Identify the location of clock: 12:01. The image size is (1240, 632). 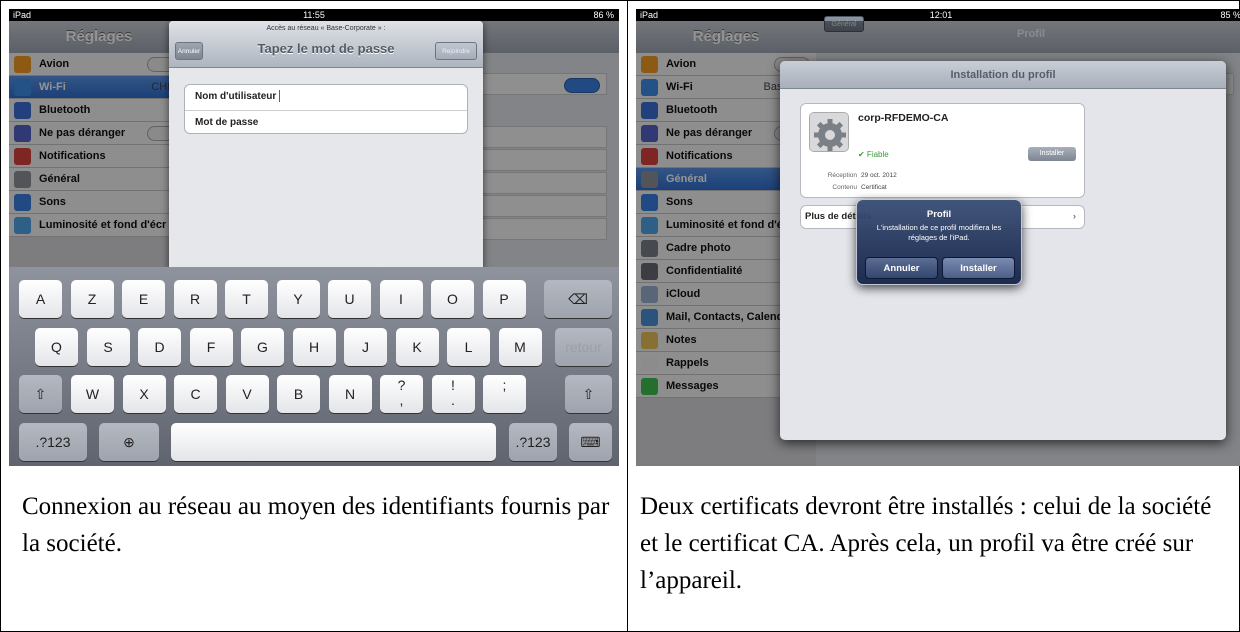
(941, 15).